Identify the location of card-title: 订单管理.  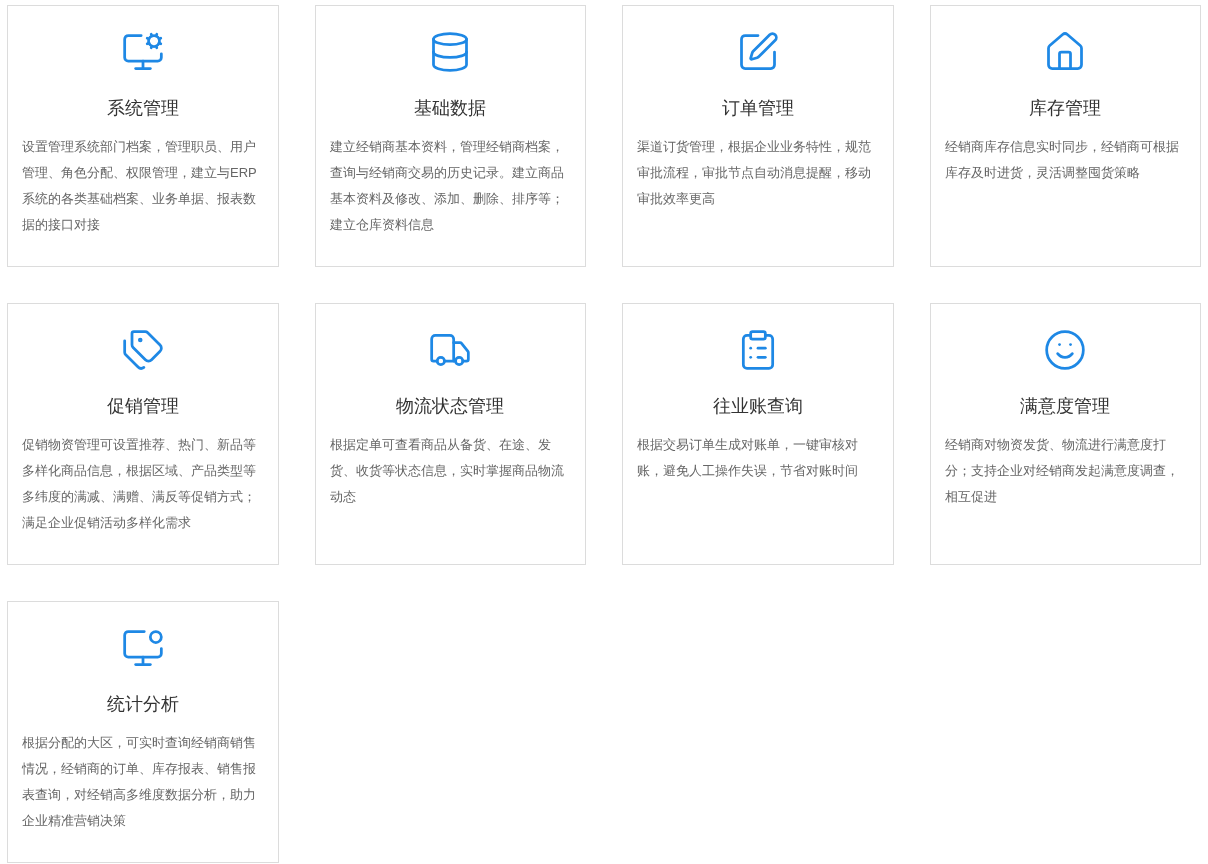
(757, 108).